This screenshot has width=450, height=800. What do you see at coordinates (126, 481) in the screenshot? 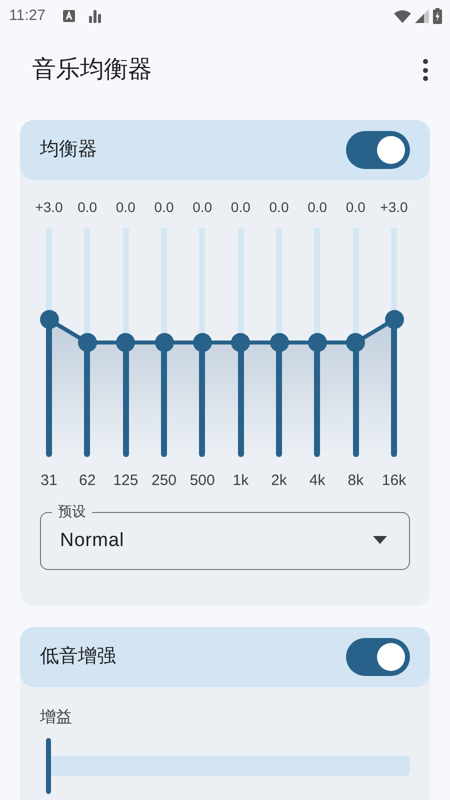
I see `band-frequency: 125` at bounding box center [126, 481].